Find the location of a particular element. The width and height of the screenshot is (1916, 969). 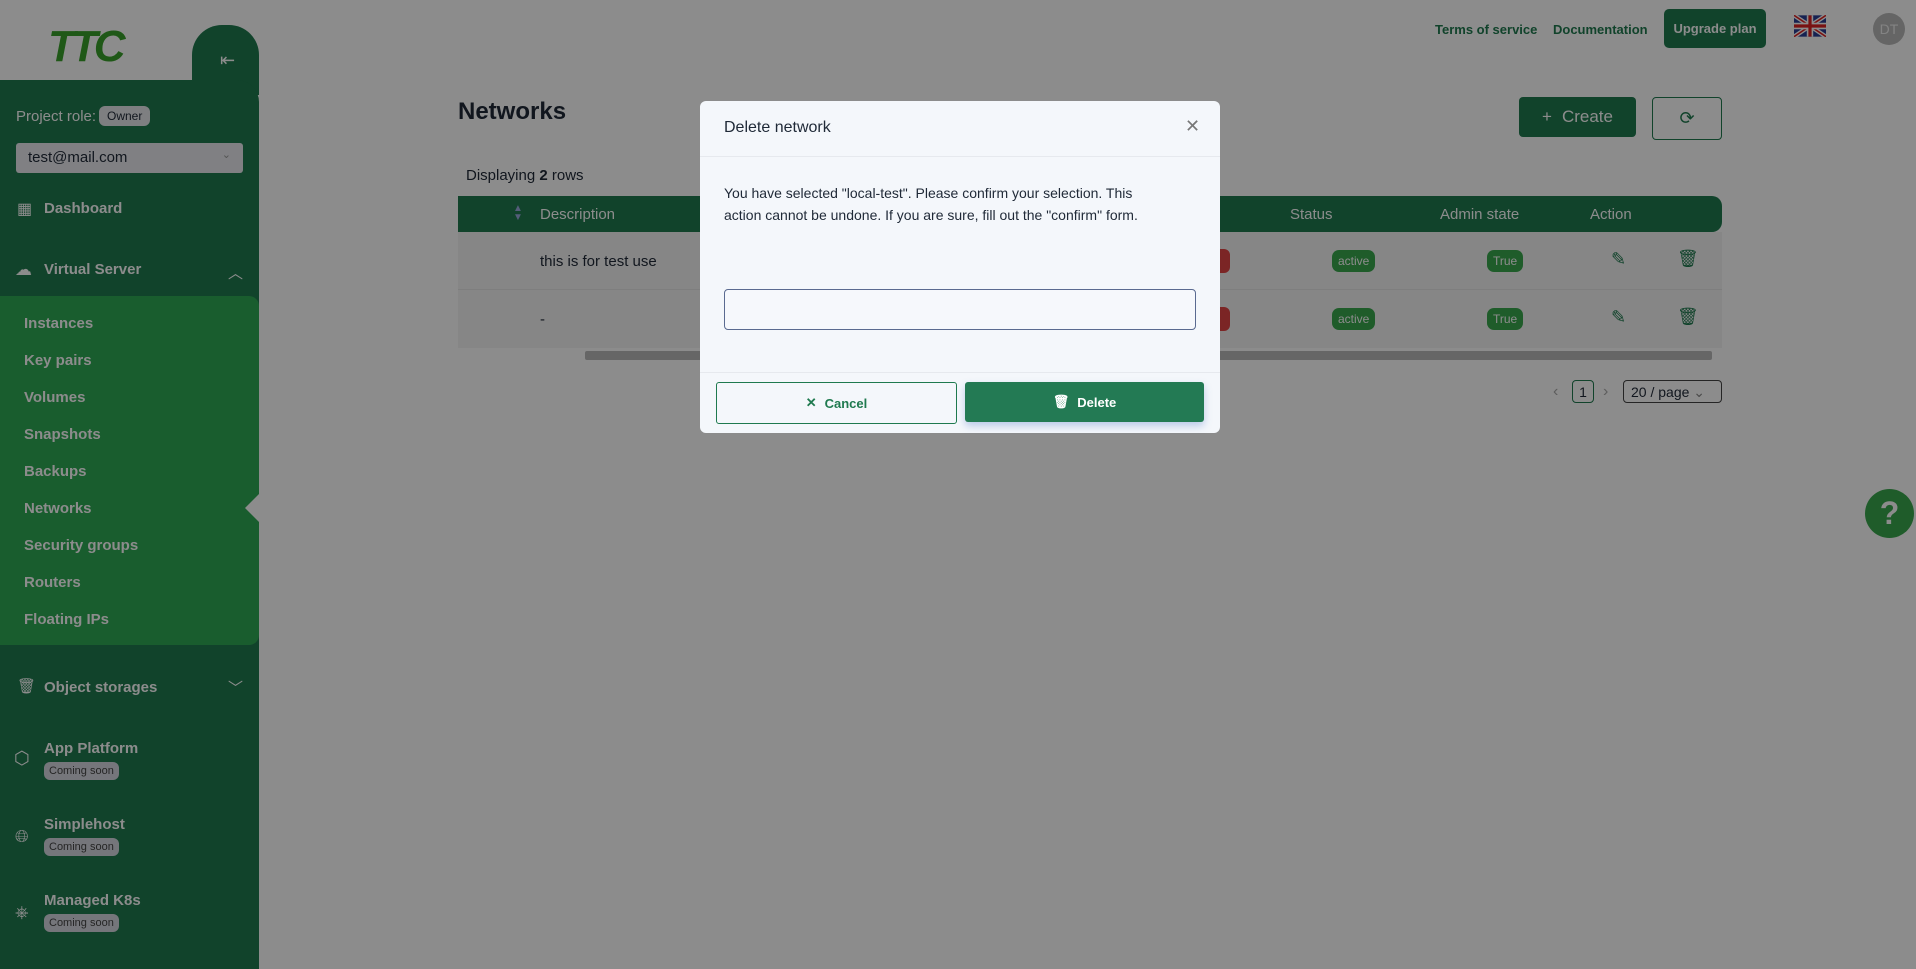

delete-button: 🗑︎ Delete is located at coordinates (1084, 402).